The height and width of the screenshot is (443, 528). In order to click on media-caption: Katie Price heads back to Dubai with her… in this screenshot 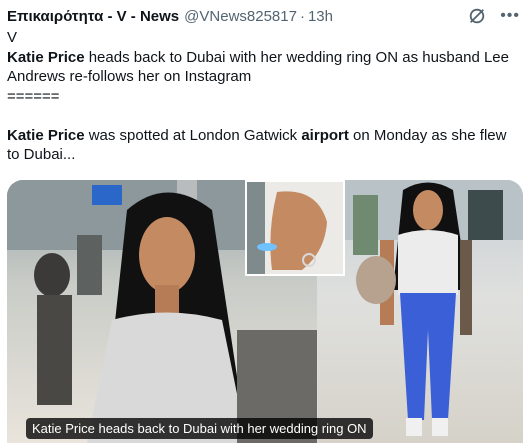, I will do `click(199, 428)`.